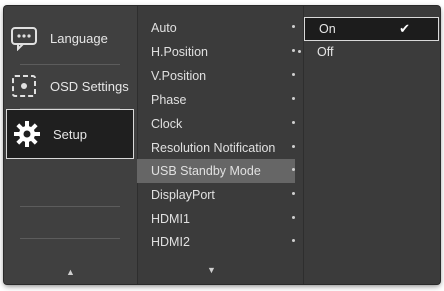  Describe the element at coordinates (404, 28) in the screenshot. I see `checkmark-icon: ✔` at that location.